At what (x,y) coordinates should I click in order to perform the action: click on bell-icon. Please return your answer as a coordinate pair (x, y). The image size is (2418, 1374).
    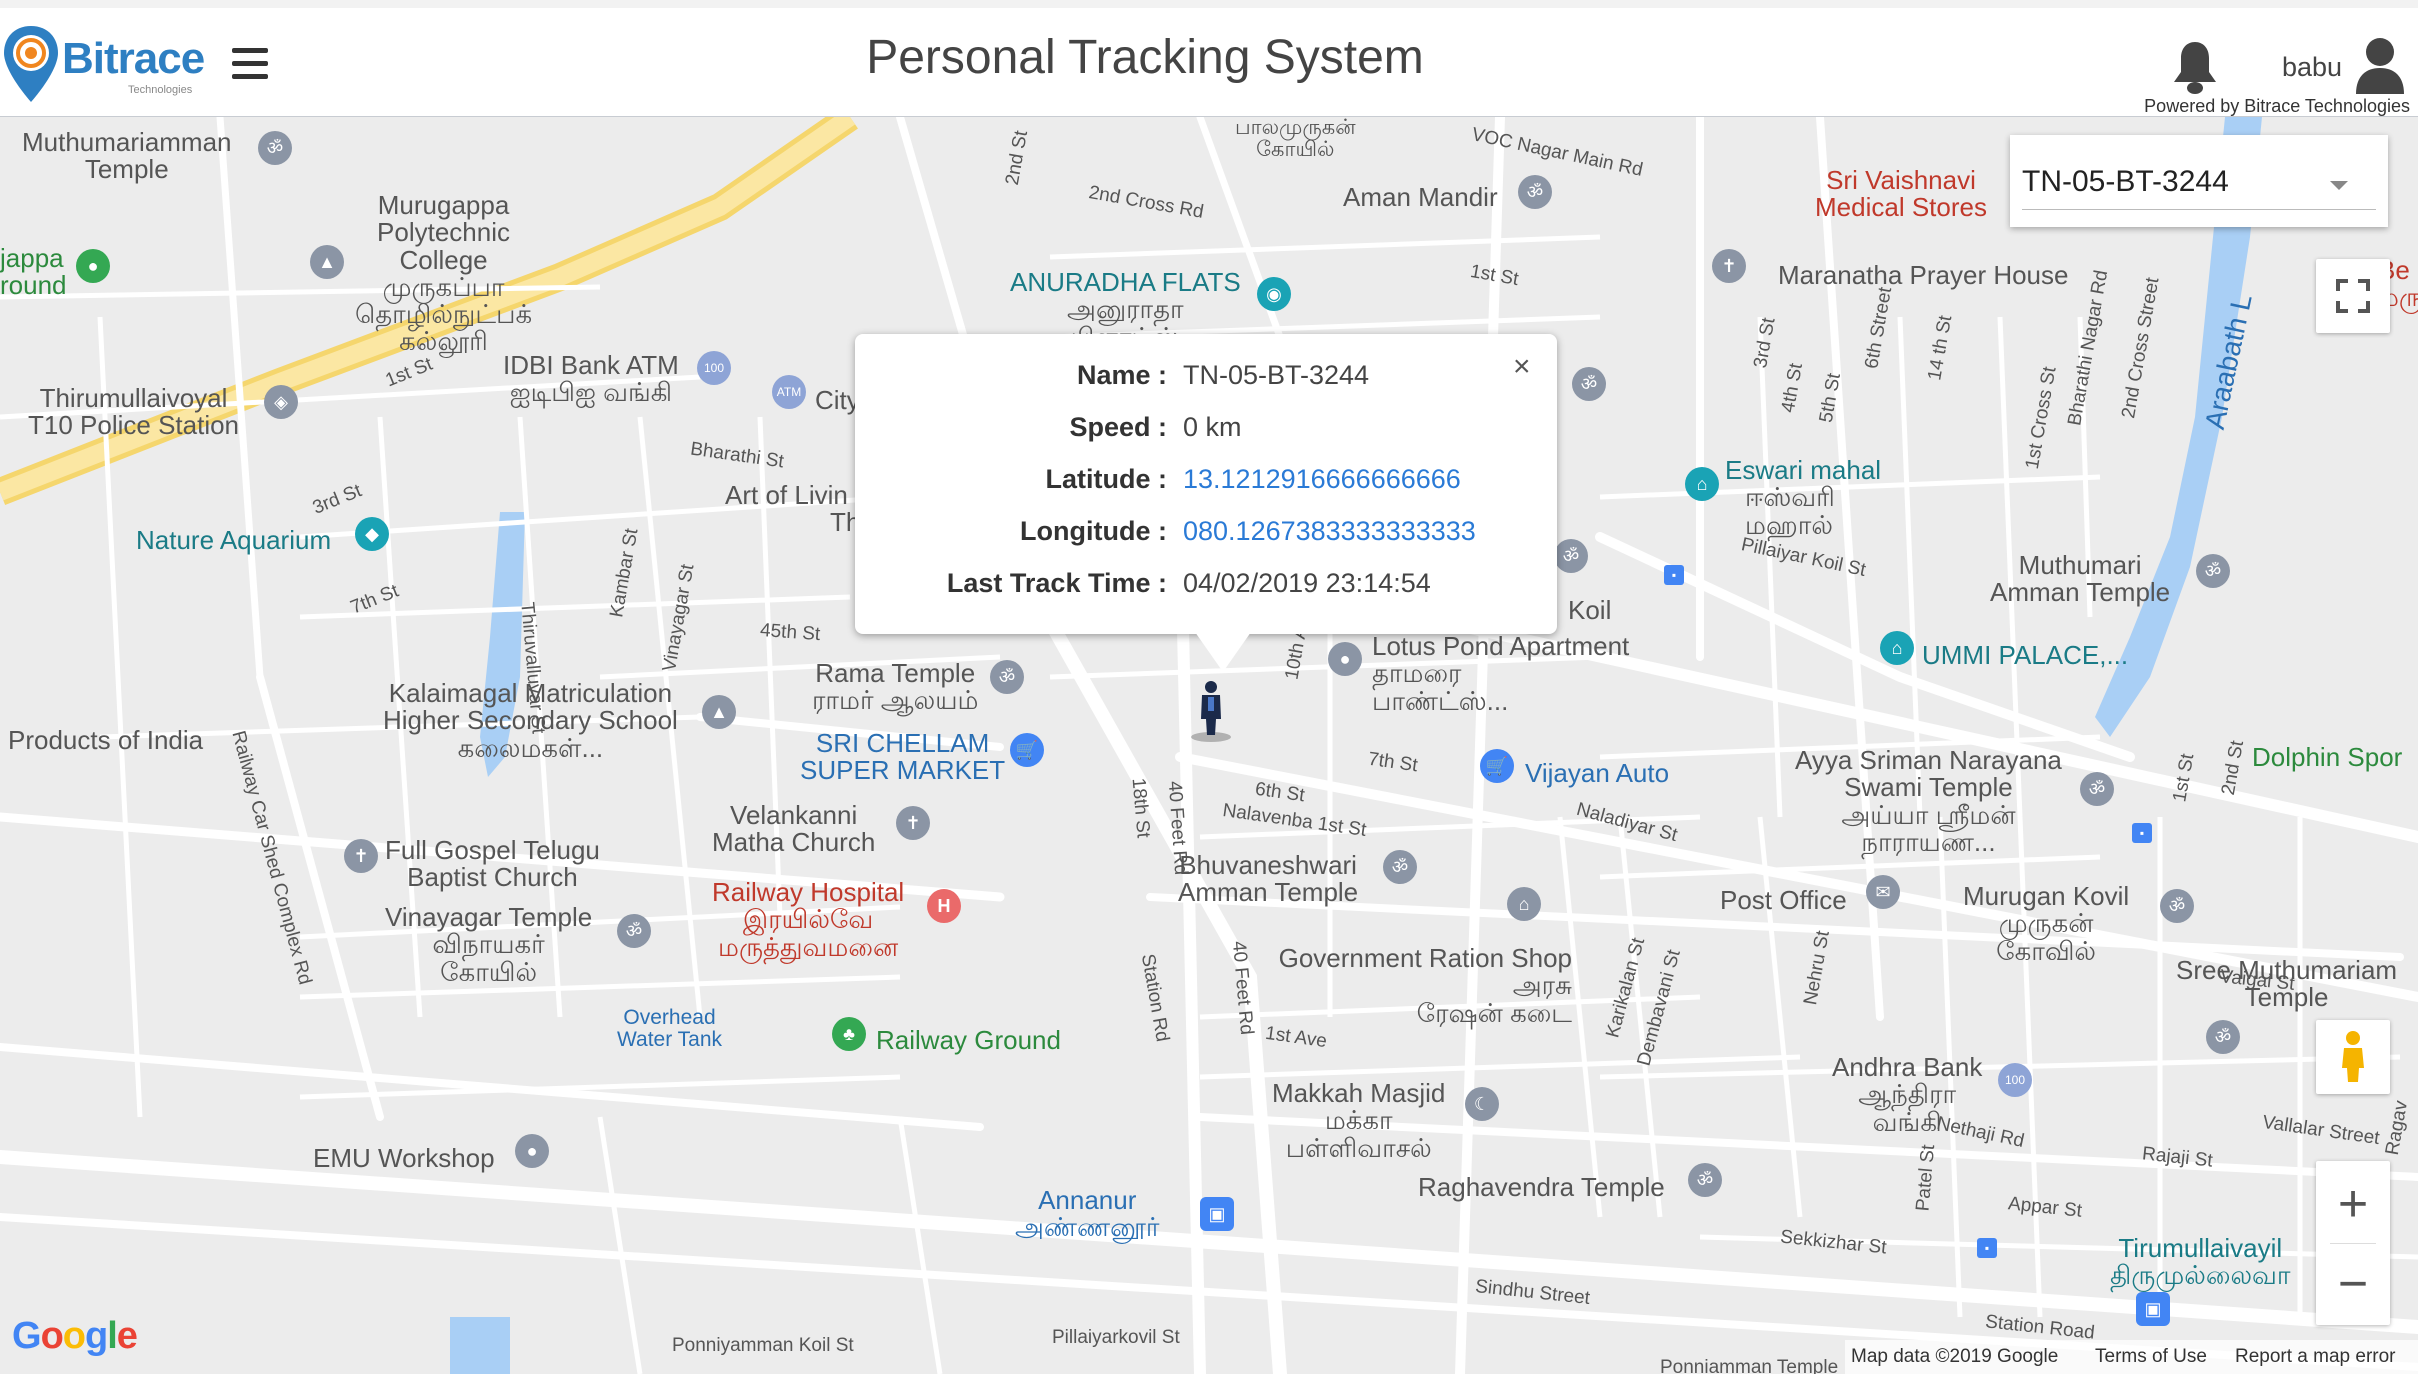
    Looking at the image, I should click on (2195, 68).